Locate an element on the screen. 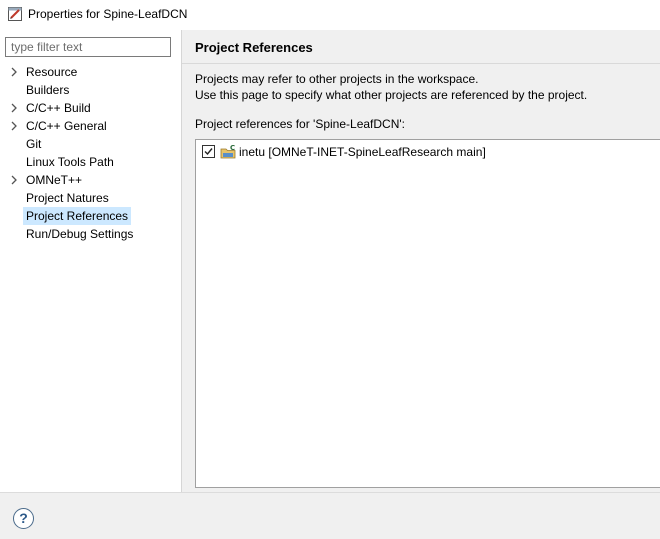 This screenshot has width=660, height=539. svg-text: C is located at coordinates (232, 148).